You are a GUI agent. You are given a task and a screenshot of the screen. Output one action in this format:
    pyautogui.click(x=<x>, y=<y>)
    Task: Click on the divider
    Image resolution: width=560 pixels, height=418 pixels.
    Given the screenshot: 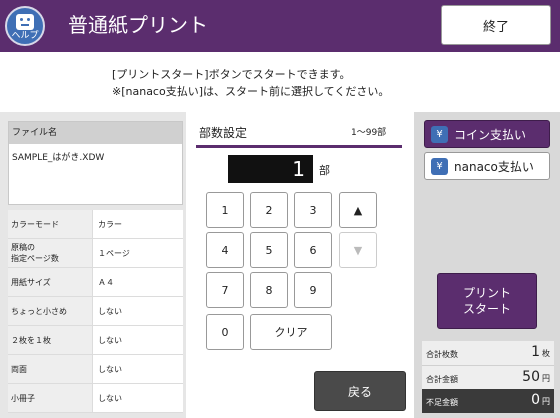 What is the action you would take?
    pyautogui.click(x=299, y=146)
    